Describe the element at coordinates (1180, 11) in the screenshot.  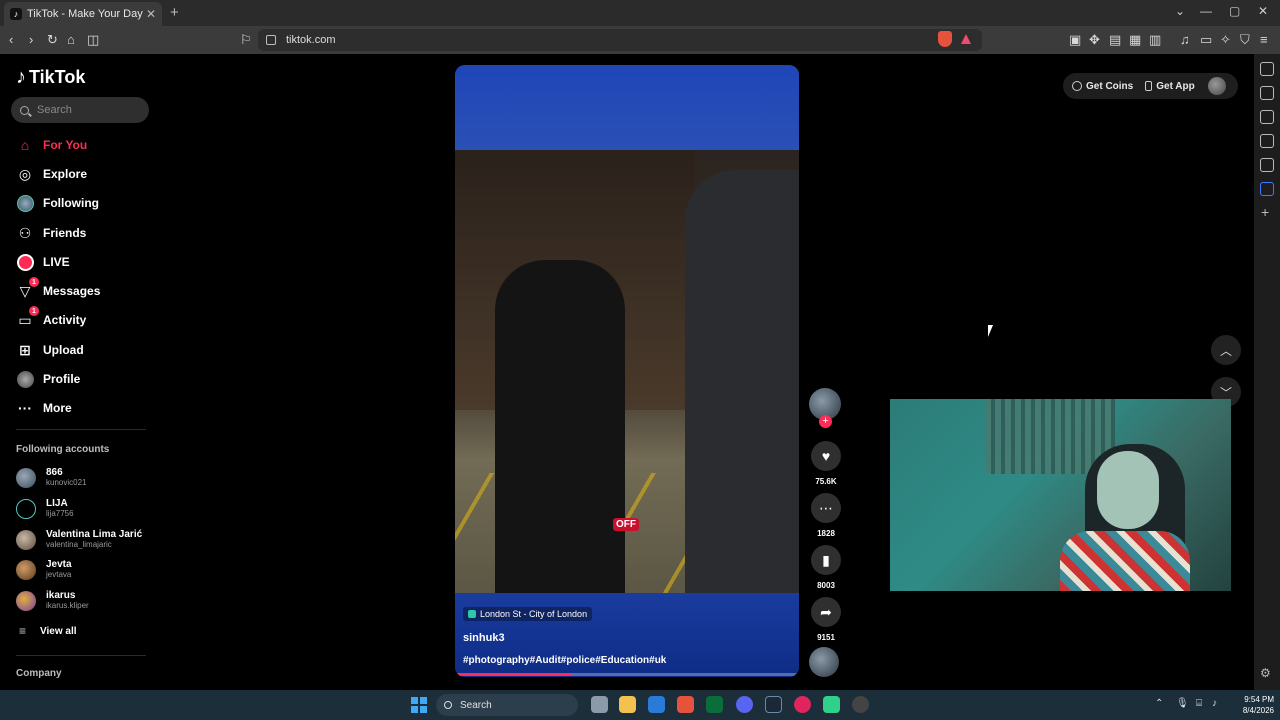
I see `tab-list-chevron-icon: ⌄` at that location.